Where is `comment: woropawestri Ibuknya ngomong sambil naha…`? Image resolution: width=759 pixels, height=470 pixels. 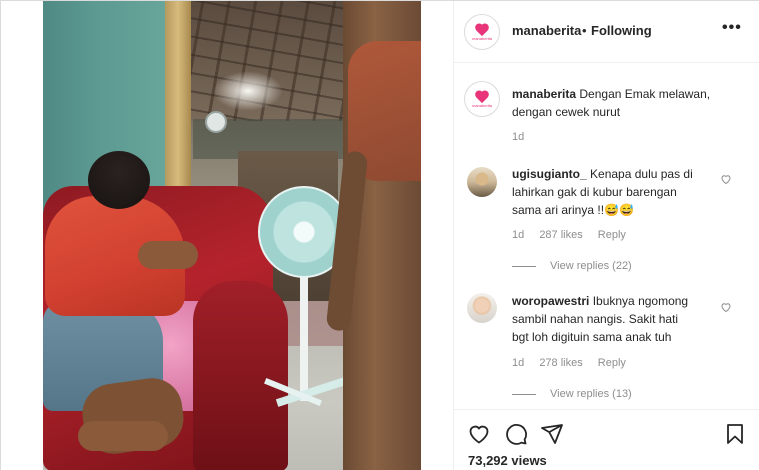 comment: woropawestri Ibuknya ngomong sambil naha… is located at coordinates (614, 319).